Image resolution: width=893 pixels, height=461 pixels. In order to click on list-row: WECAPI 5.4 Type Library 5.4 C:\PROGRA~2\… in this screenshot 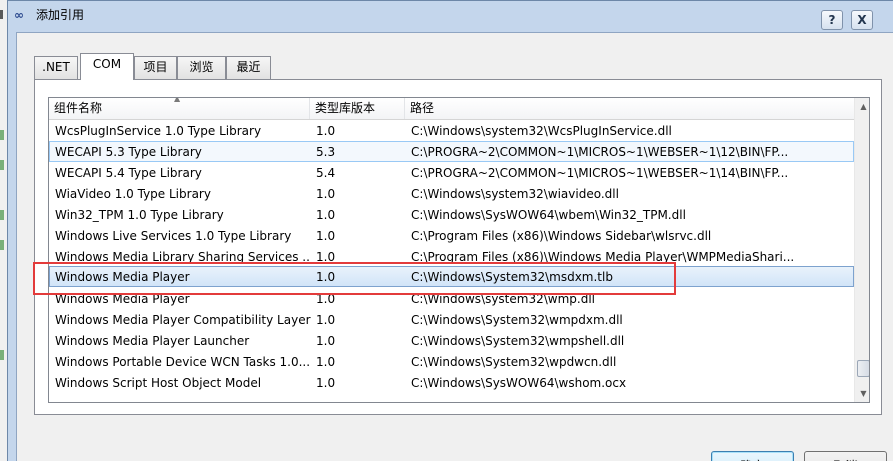, I will do `click(451, 172)`.